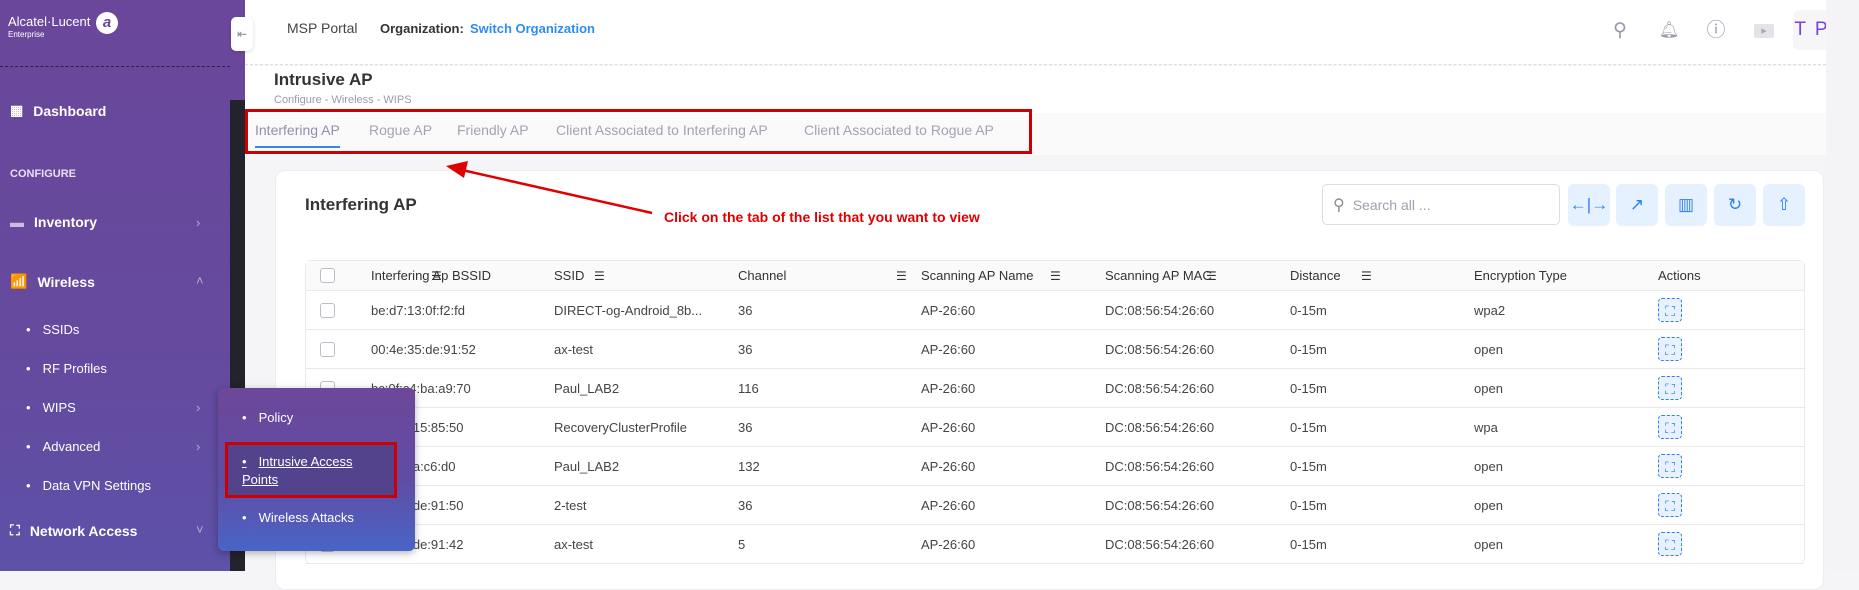 The image size is (1859, 590). What do you see at coordinates (549, 188) in the screenshot?
I see `annotation-arrow` at bounding box center [549, 188].